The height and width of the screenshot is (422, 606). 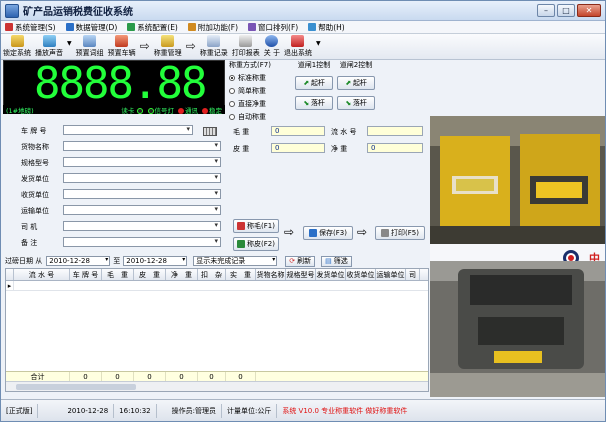 I want to click on save-button: 保存(F3), so click(x=328, y=233).